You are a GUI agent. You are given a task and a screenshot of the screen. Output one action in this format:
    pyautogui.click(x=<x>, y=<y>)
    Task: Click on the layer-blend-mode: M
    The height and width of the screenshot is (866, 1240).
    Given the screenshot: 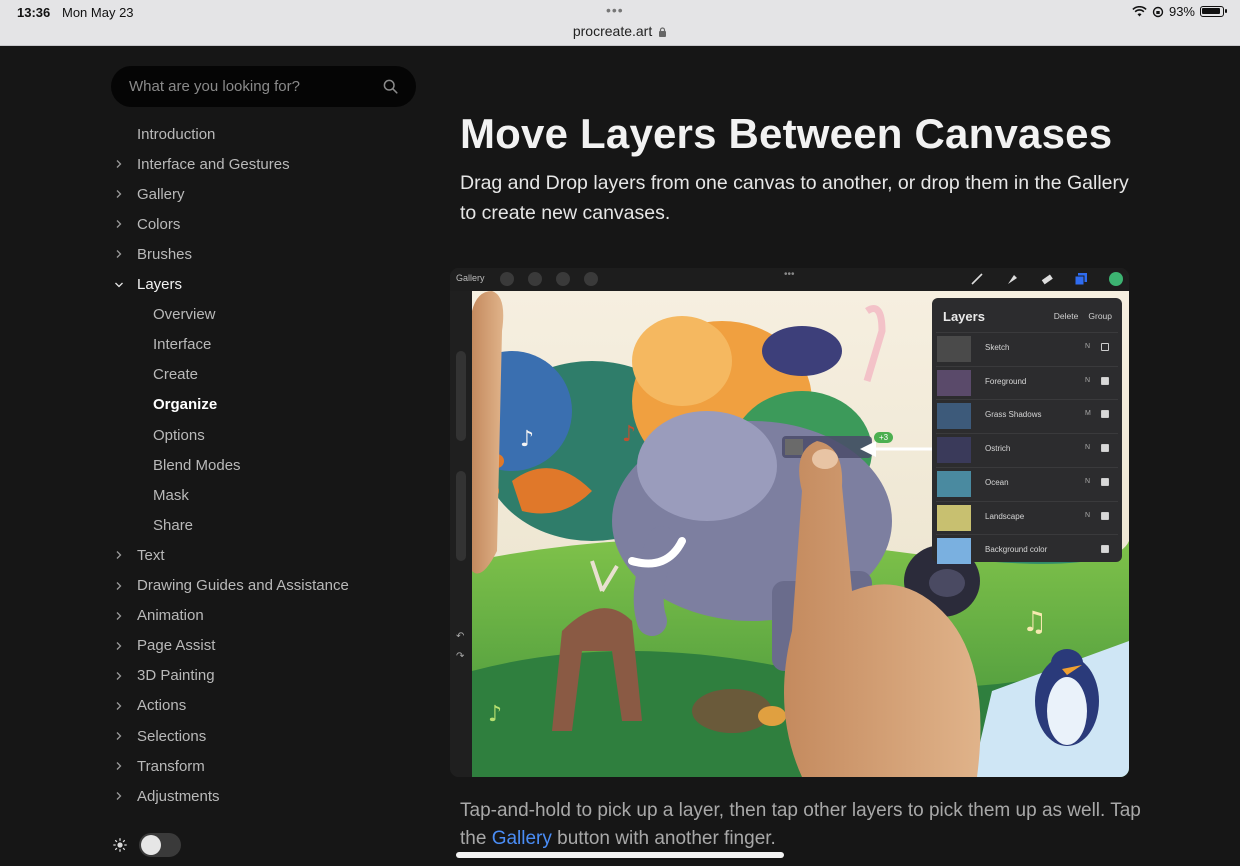 What is the action you would take?
    pyautogui.click(x=1088, y=414)
    